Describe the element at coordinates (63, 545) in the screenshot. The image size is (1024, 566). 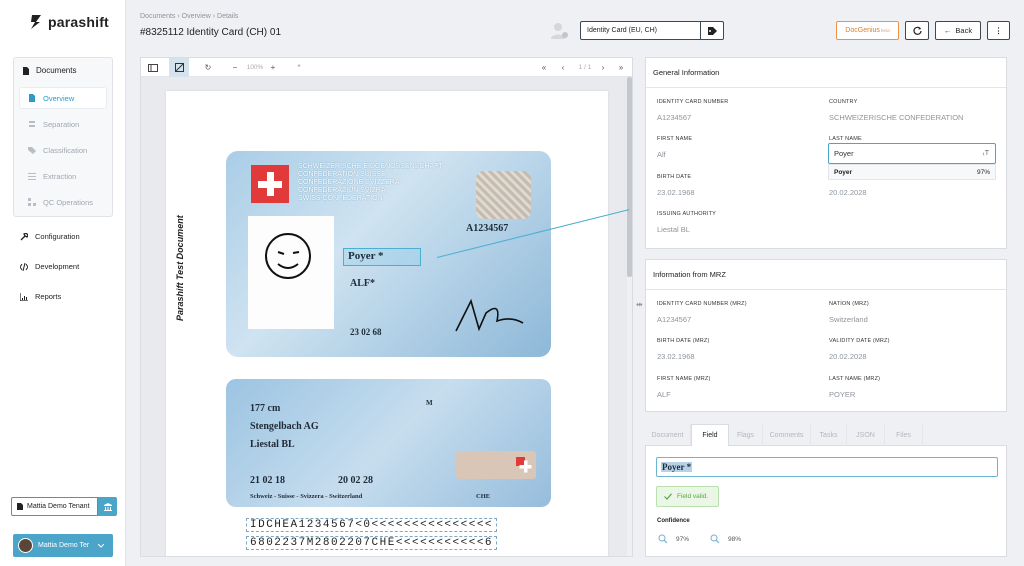
I see `user-menu-button: Mattia Demo Ter` at that location.